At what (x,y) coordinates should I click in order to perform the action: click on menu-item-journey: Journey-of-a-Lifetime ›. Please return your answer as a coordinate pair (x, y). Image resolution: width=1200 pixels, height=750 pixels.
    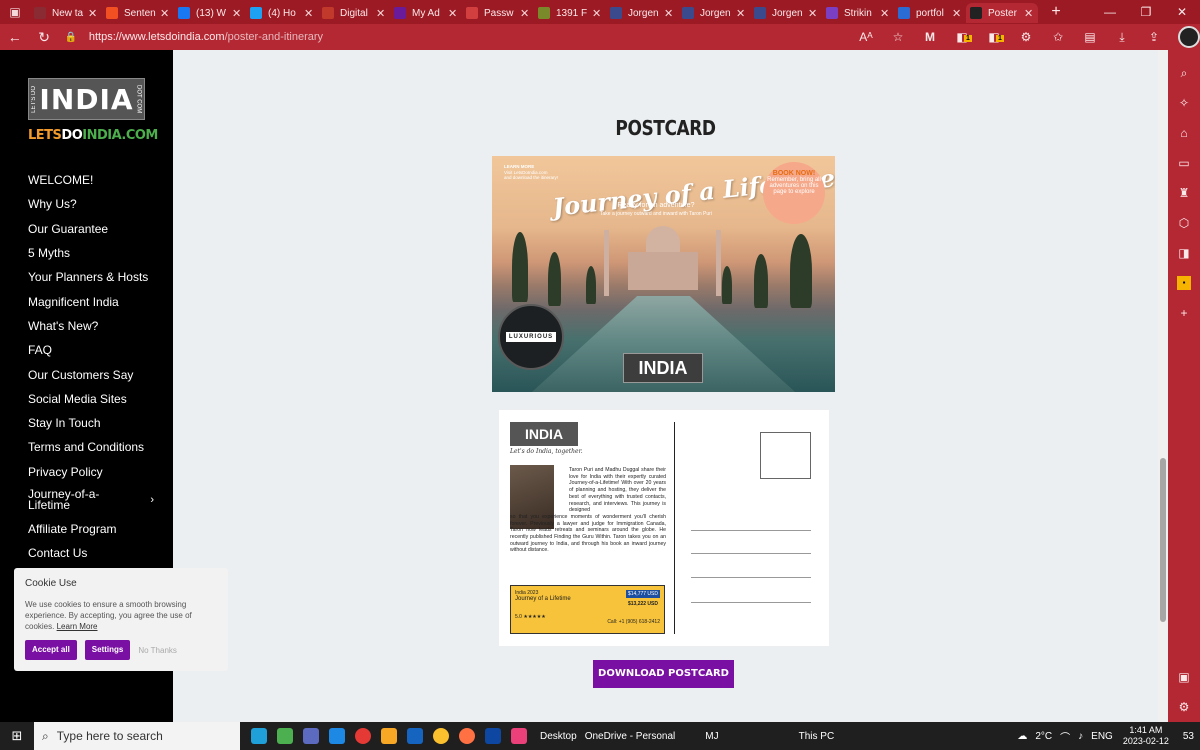
    Looking at the image, I should click on (93, 500).